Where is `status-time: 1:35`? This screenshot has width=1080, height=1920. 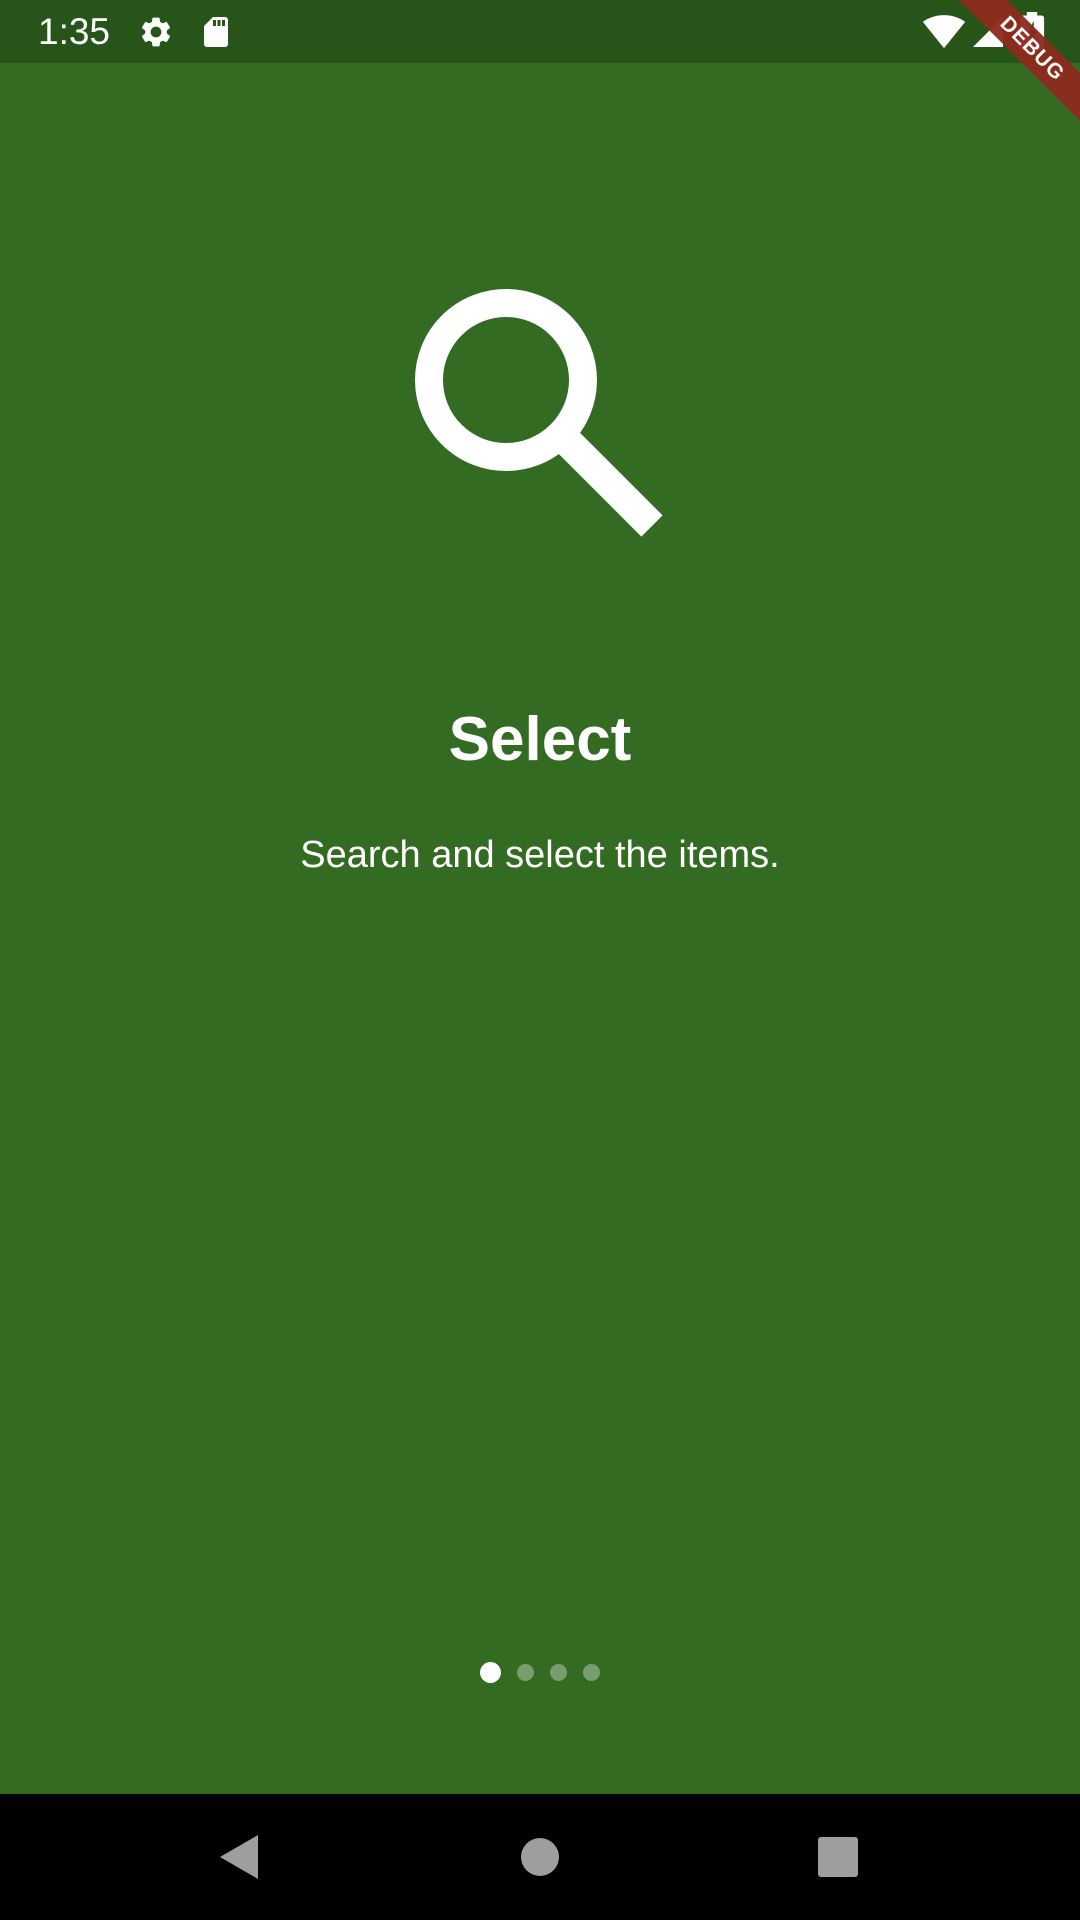
status-time: 1:35 is located at coordinates (74, 31).